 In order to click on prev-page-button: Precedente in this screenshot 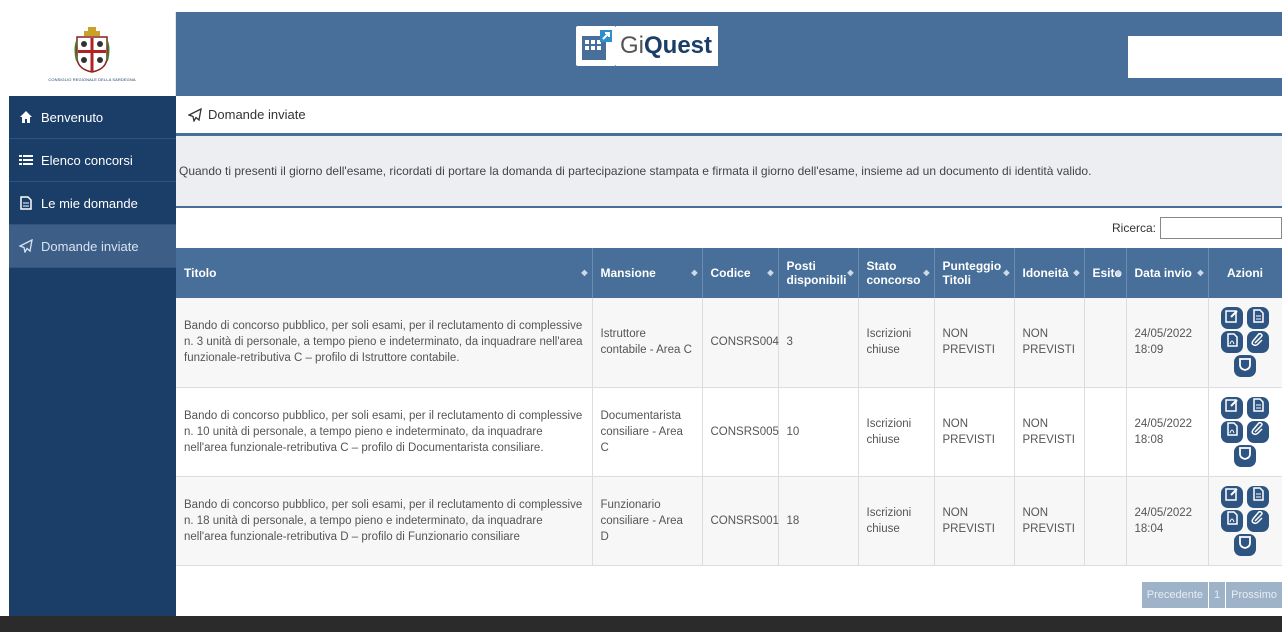, I will do `click(1175, 595)`.